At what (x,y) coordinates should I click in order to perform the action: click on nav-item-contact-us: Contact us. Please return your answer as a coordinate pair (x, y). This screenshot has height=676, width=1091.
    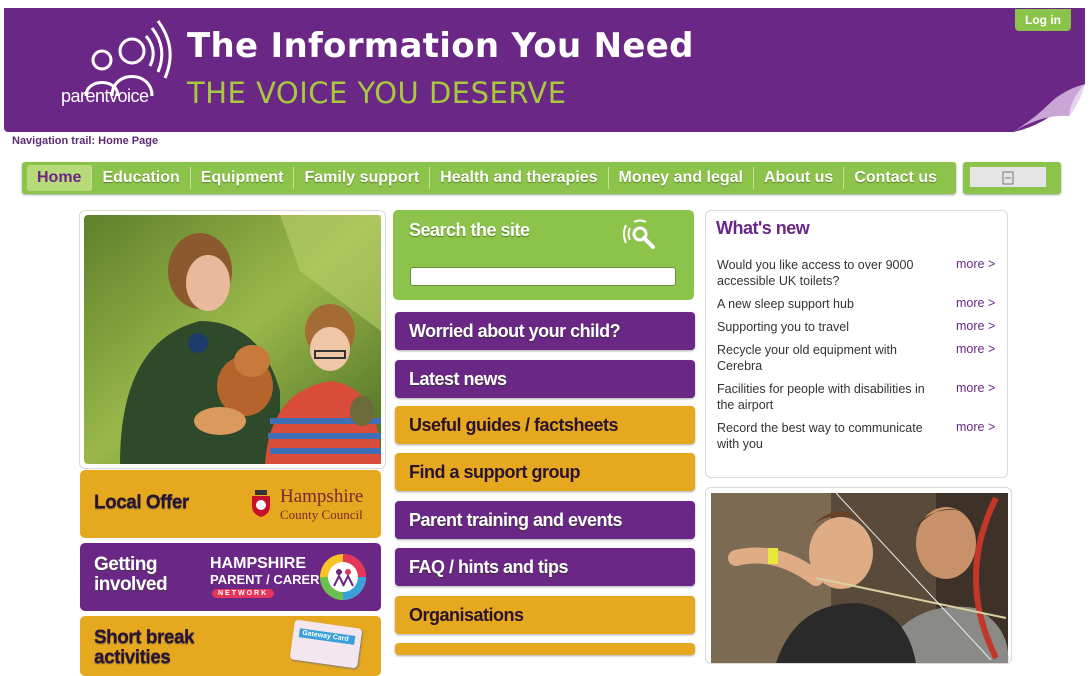
    Looking at the image, I should click on (895, 178).